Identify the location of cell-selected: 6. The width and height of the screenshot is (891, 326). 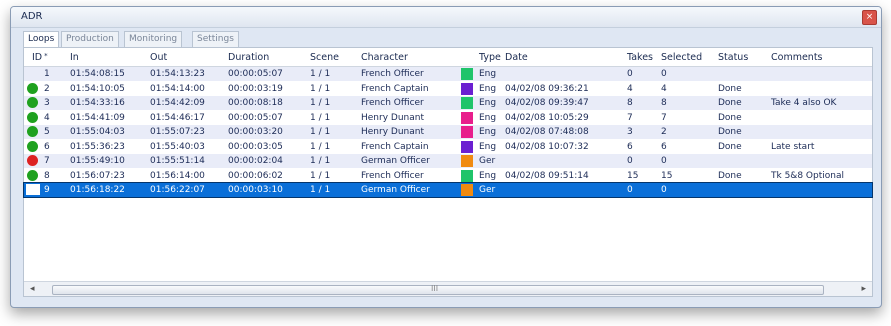
(664, 146).